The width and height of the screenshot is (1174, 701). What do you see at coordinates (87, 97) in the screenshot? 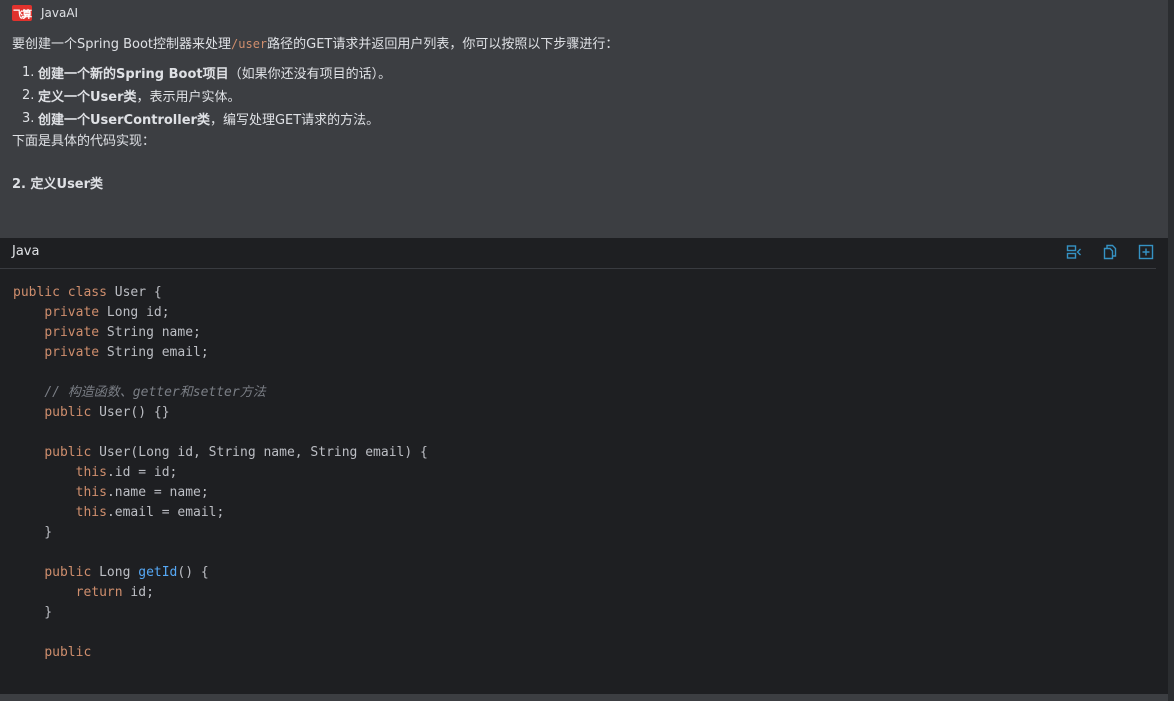
I see `step-title: 定义一个User类` at bounding box center [87, 97].